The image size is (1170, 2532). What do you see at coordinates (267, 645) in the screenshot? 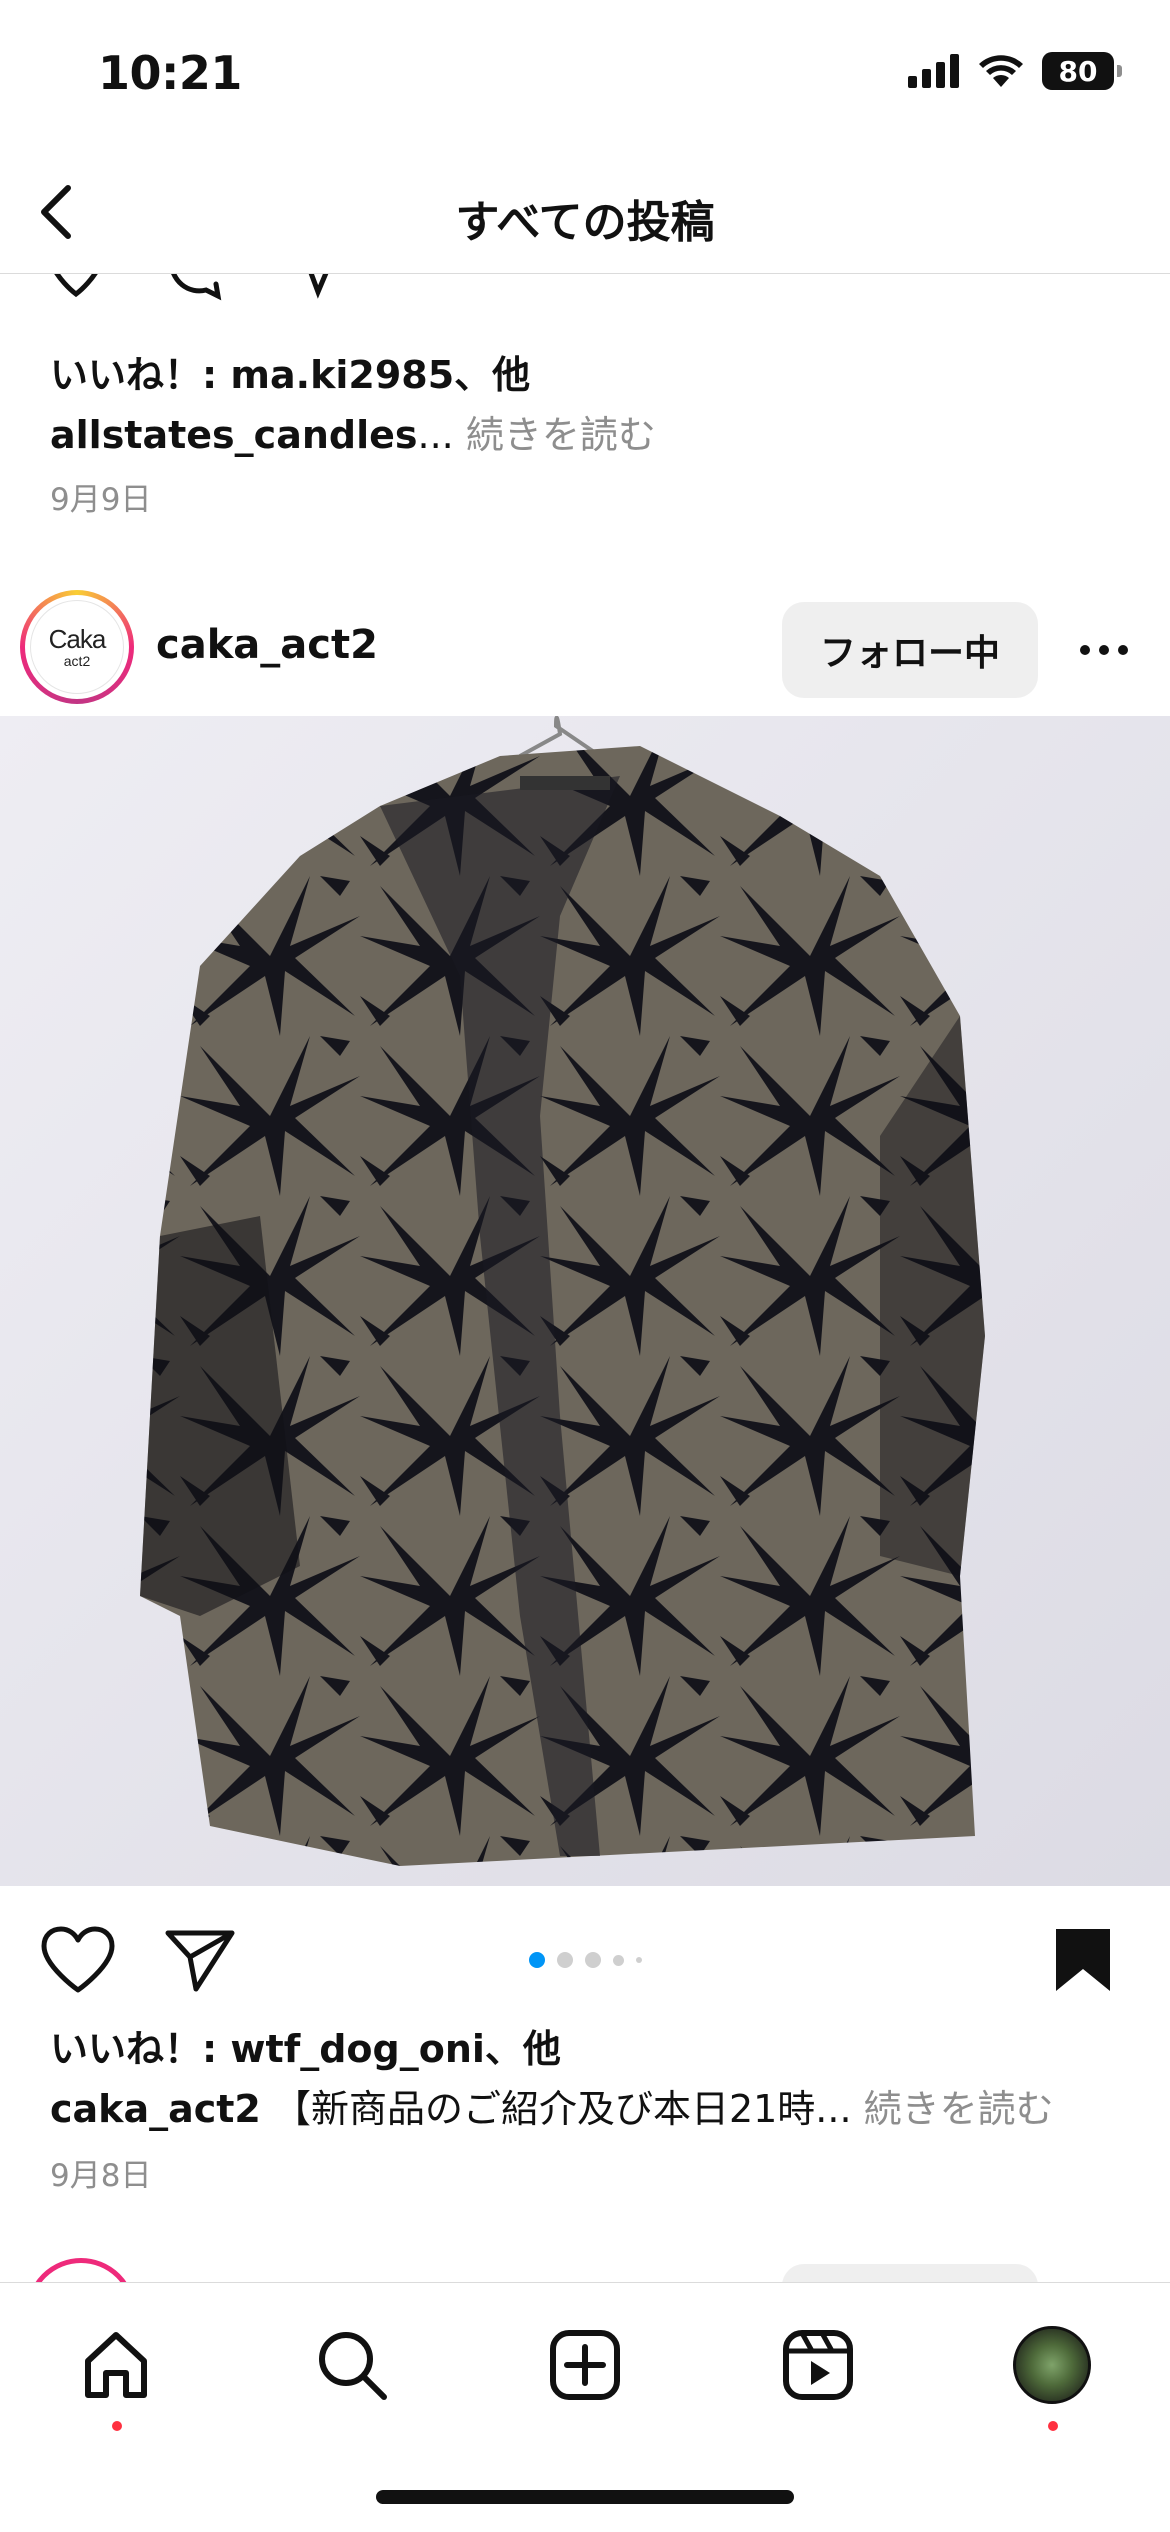
I see `post-username: caka_act2` at bounding box center [267, 645].